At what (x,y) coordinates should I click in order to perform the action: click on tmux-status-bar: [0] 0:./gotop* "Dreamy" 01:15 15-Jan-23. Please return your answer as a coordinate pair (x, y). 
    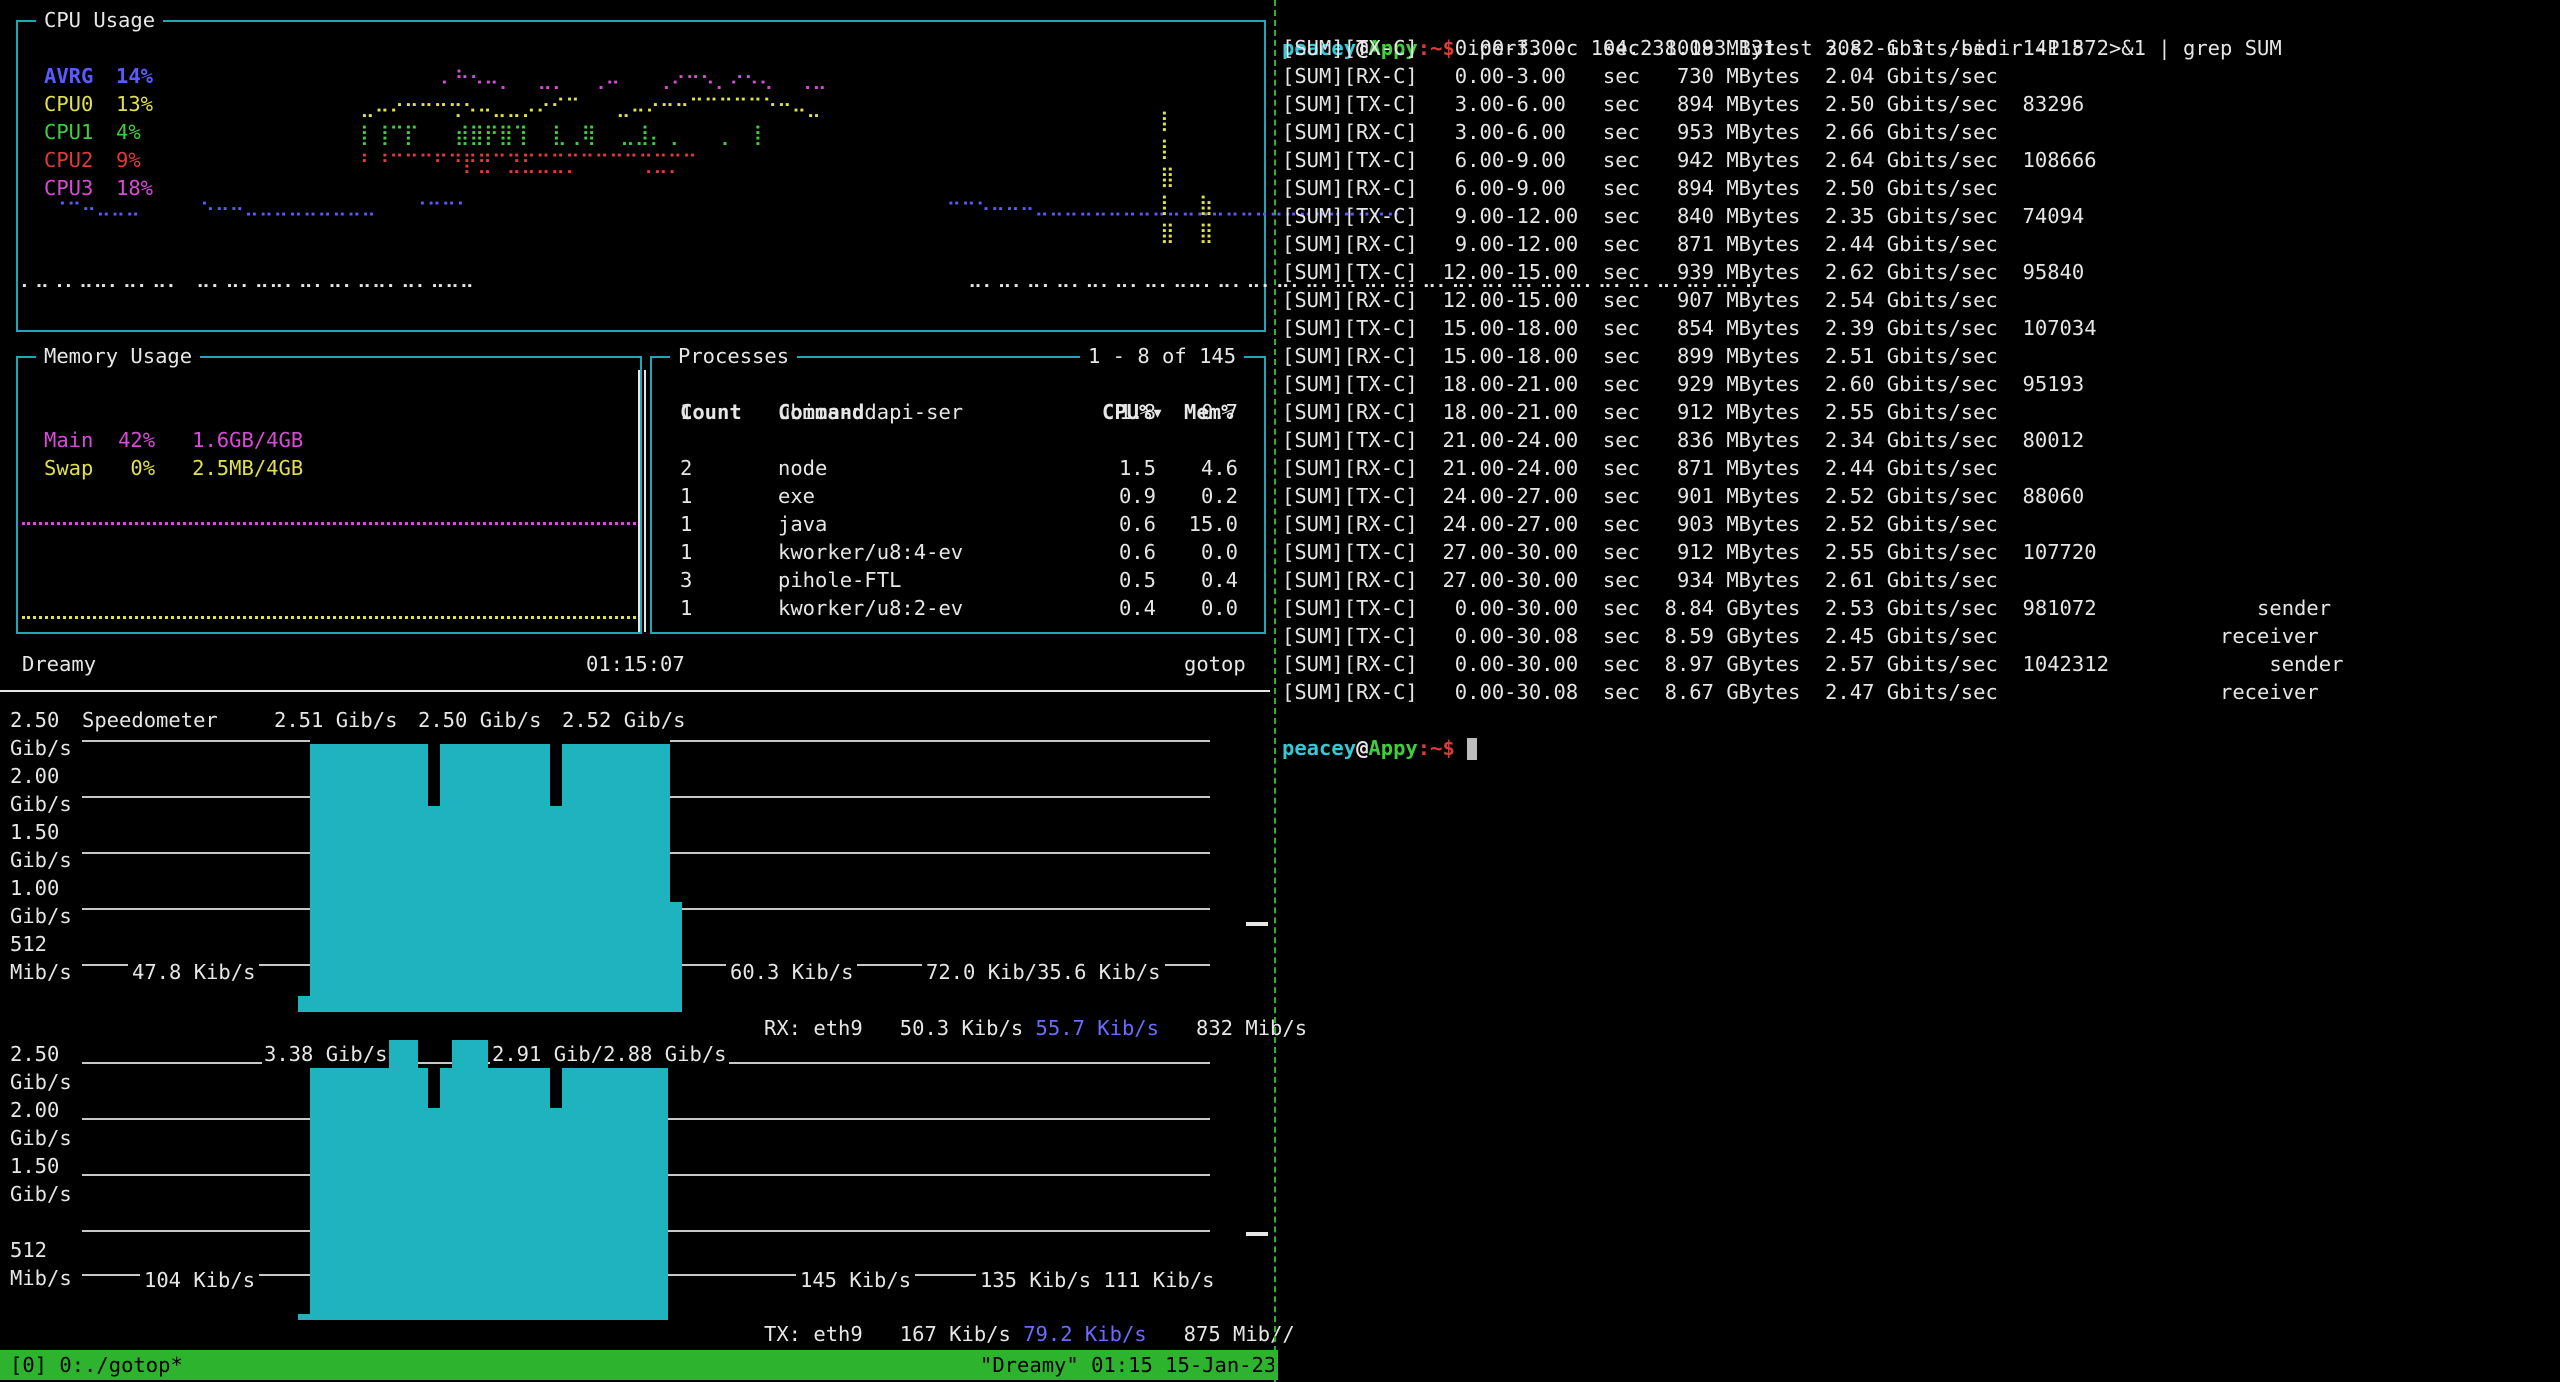
    Looking at the image, I should click on (639, 1365).